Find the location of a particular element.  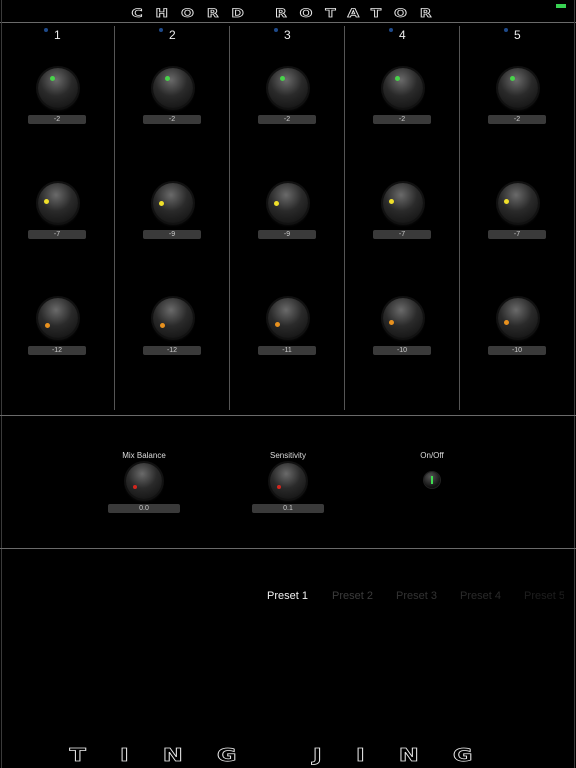

preset-1: Preset 1 is located at coordinates (287, 596).